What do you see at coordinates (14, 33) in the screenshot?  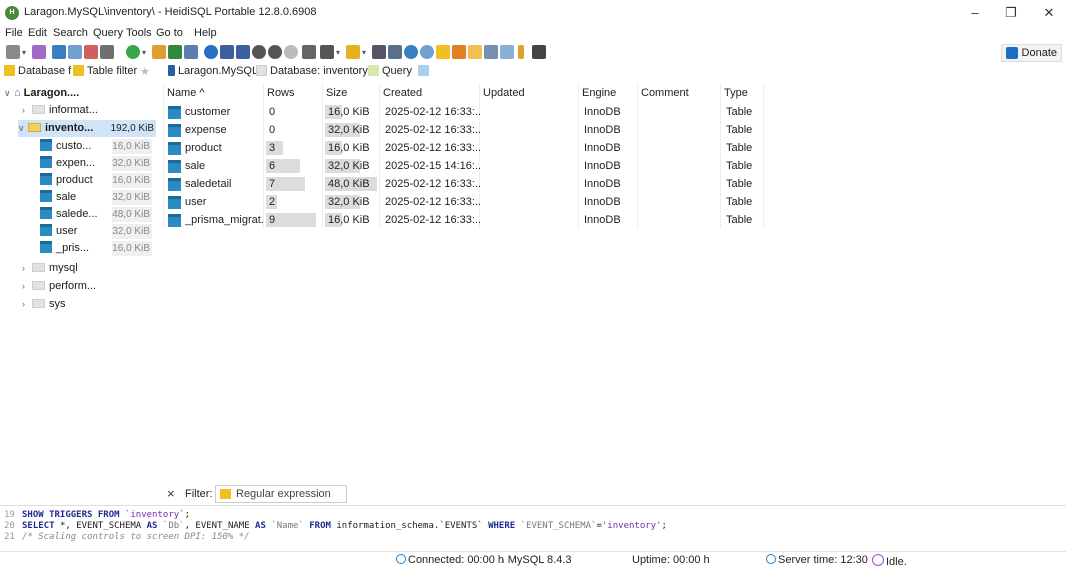 I see `menu-file: File` at bounding box center [14, 33].